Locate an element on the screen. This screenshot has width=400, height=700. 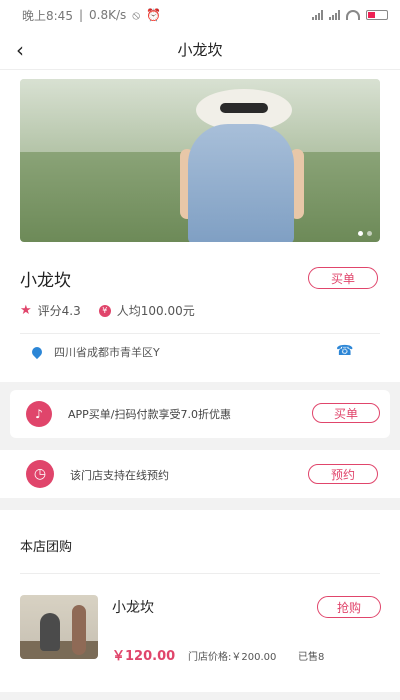
battery-icon is located at coordinates (377, 15).